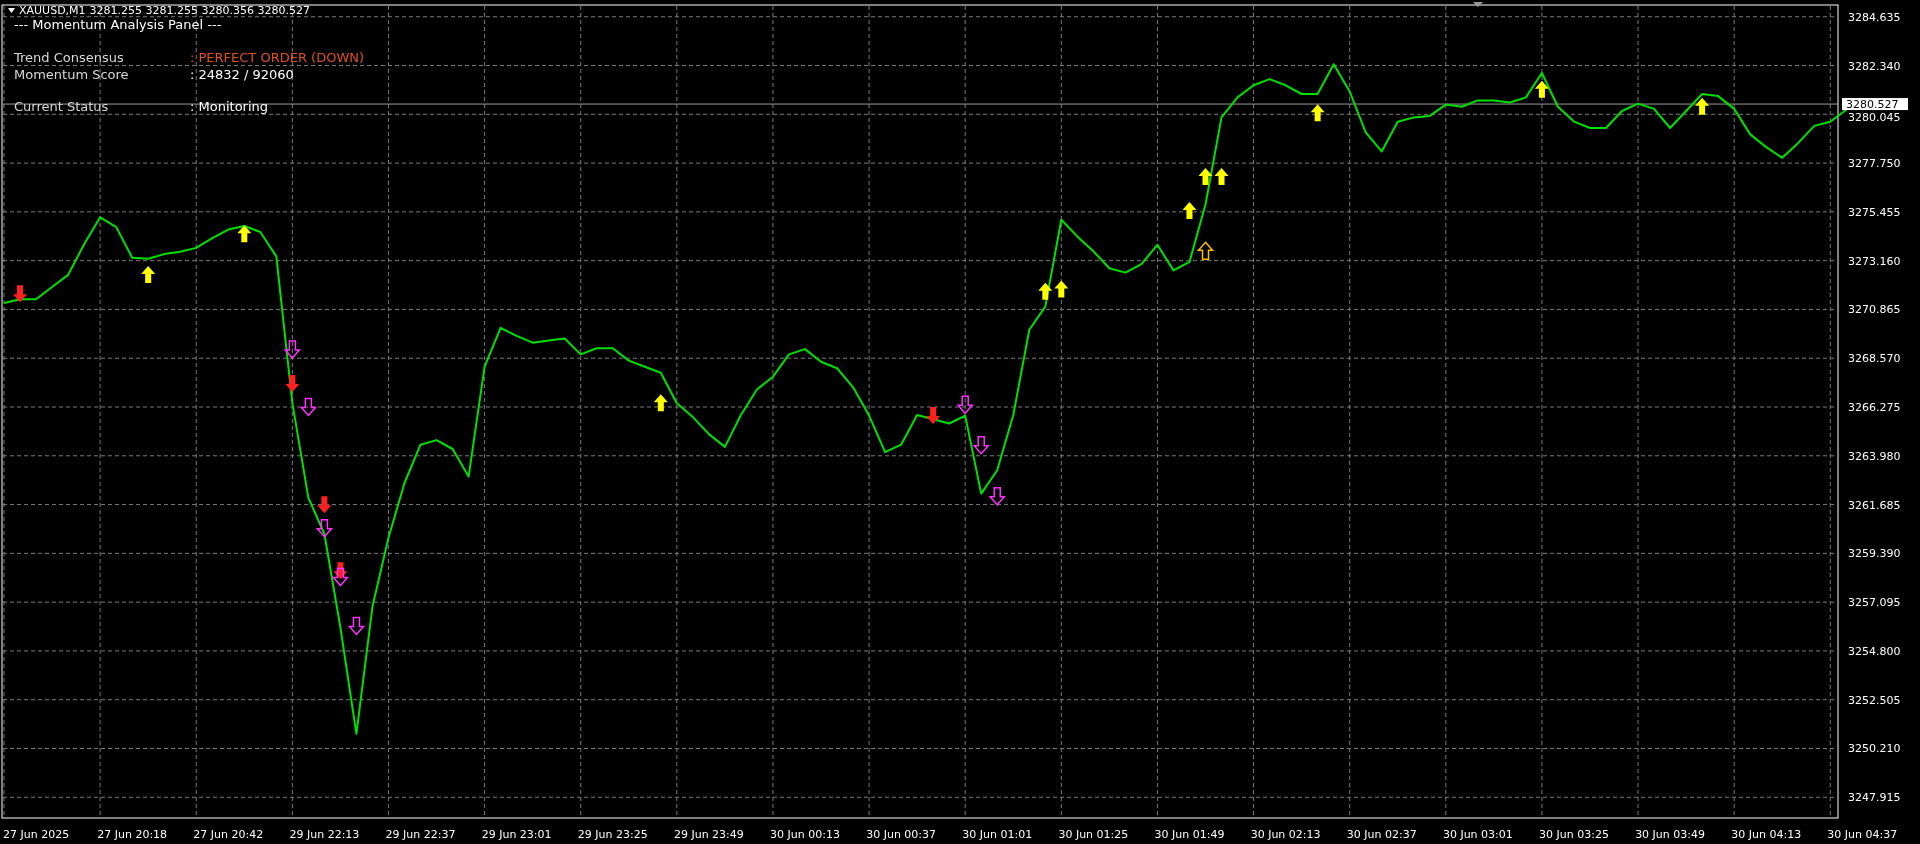  What do you see at coordinates (1874, 407) in the screenshot?
I see `price-tick-label: 3266.275` at bounding box center [1874, 407].